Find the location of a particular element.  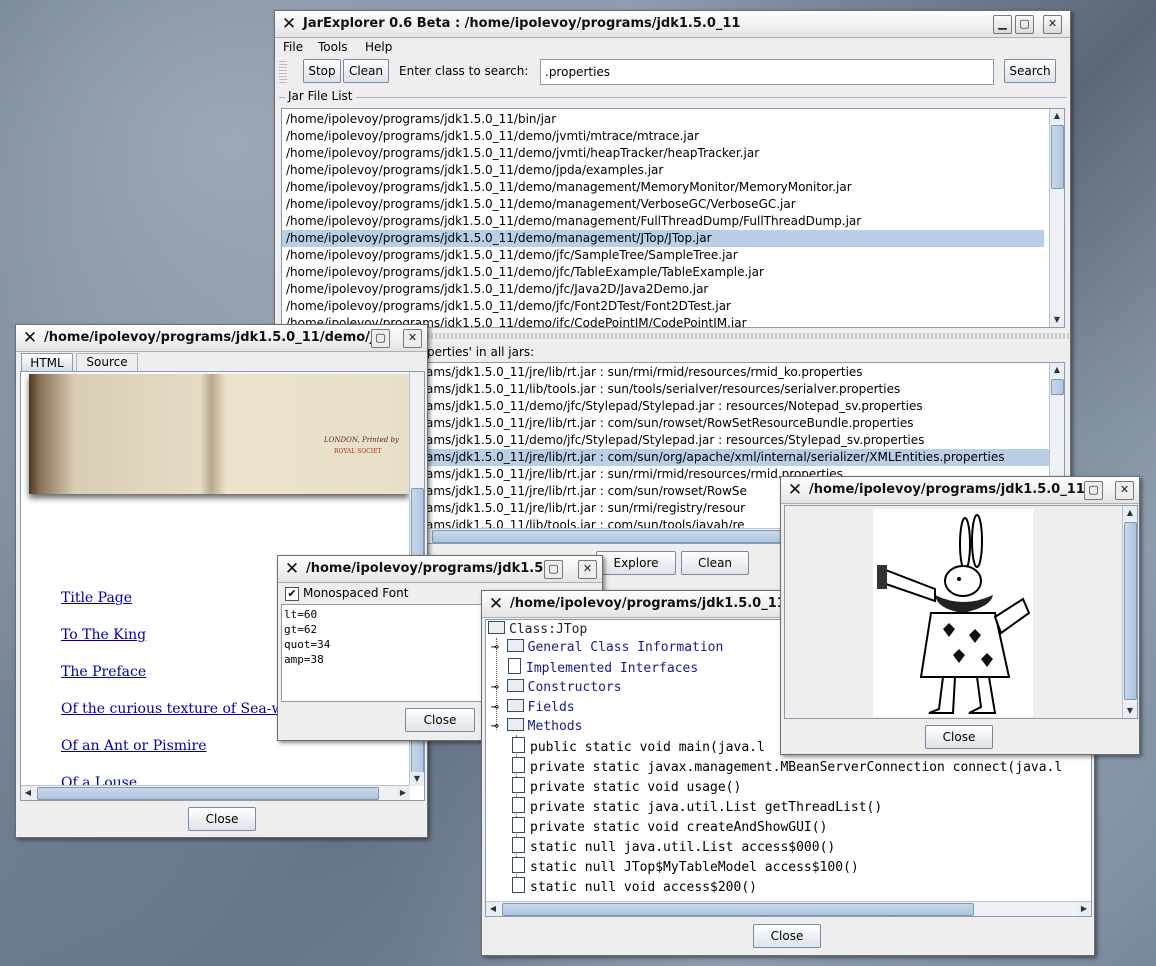

link-to-the-king: To The King is located at coordinates (103, 635).